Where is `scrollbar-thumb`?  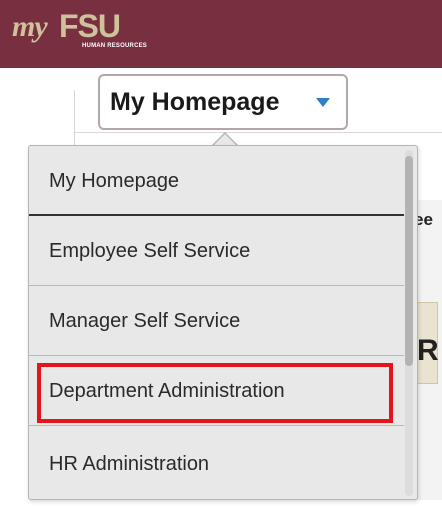
scrollbar-thumb is located at coordinates (409, 261).